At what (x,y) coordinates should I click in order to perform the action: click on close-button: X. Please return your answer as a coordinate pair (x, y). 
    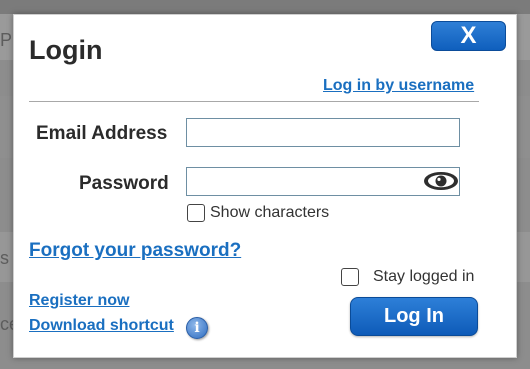
    Looking at the image, I should click on (468, 36).